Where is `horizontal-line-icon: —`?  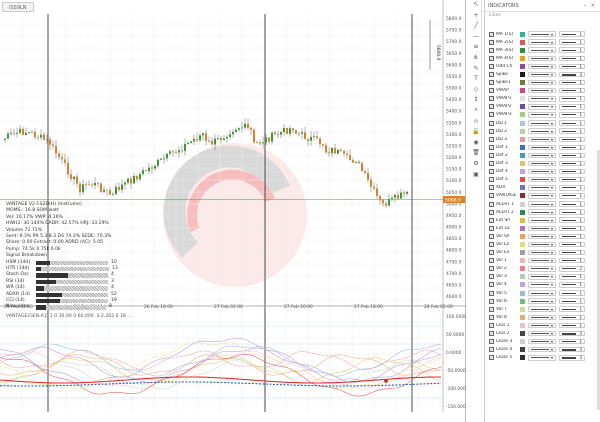
horizontal-line-icon: — is located at coordinates (476, 36).